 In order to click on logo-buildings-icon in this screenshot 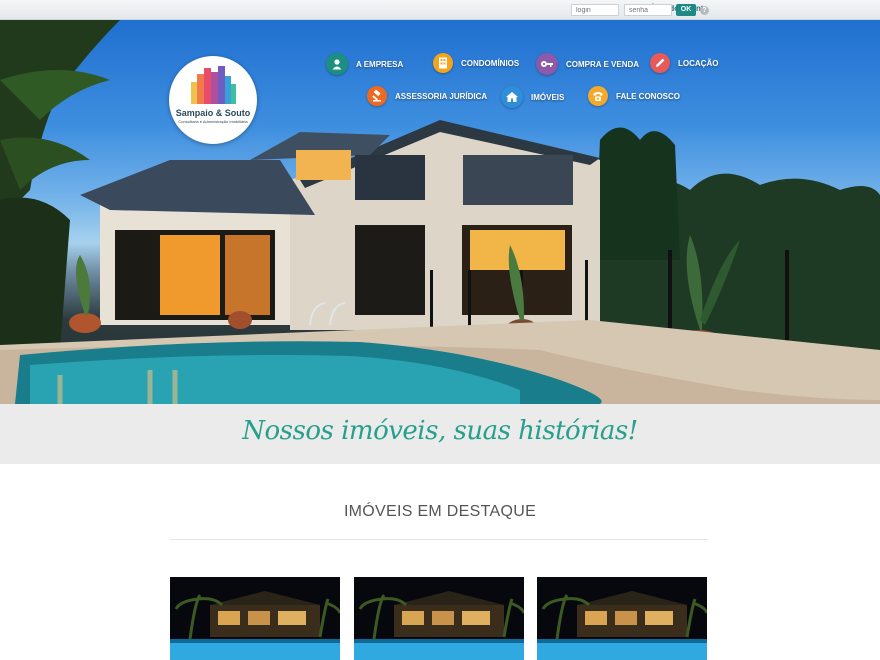, I will do `click(213, 85)`.